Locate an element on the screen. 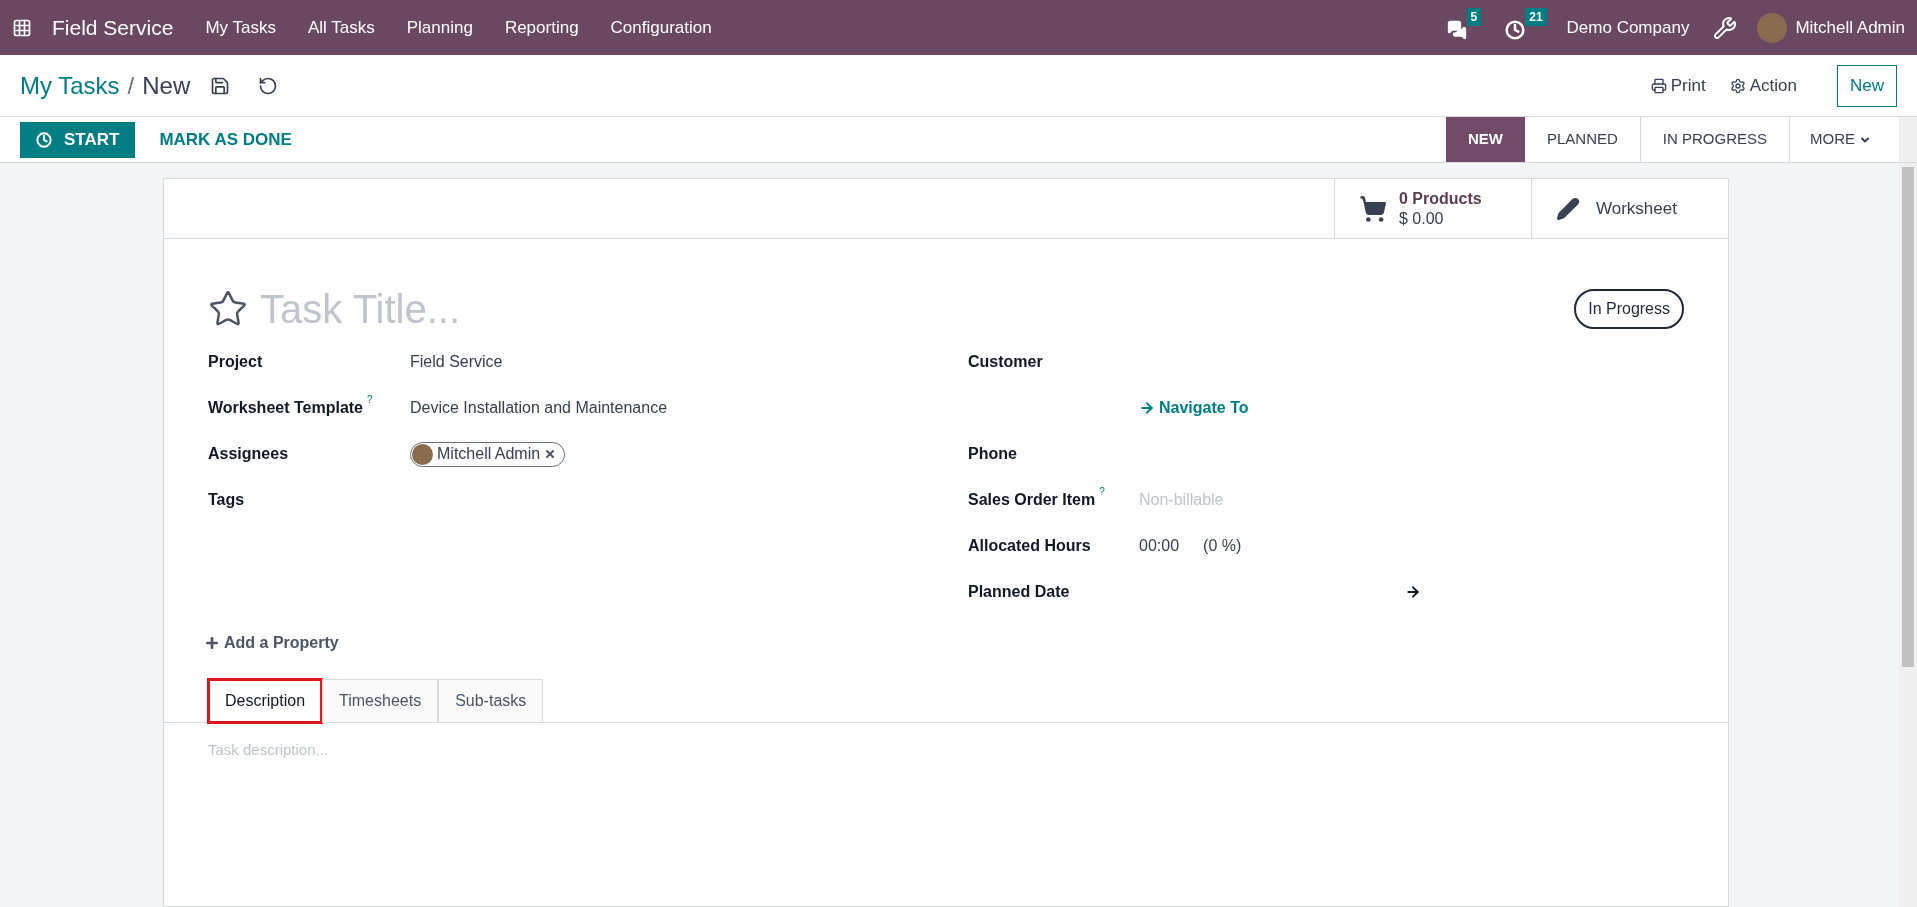 The image size is (1917, 907). clock-icon is located at coordinates (44, 139).